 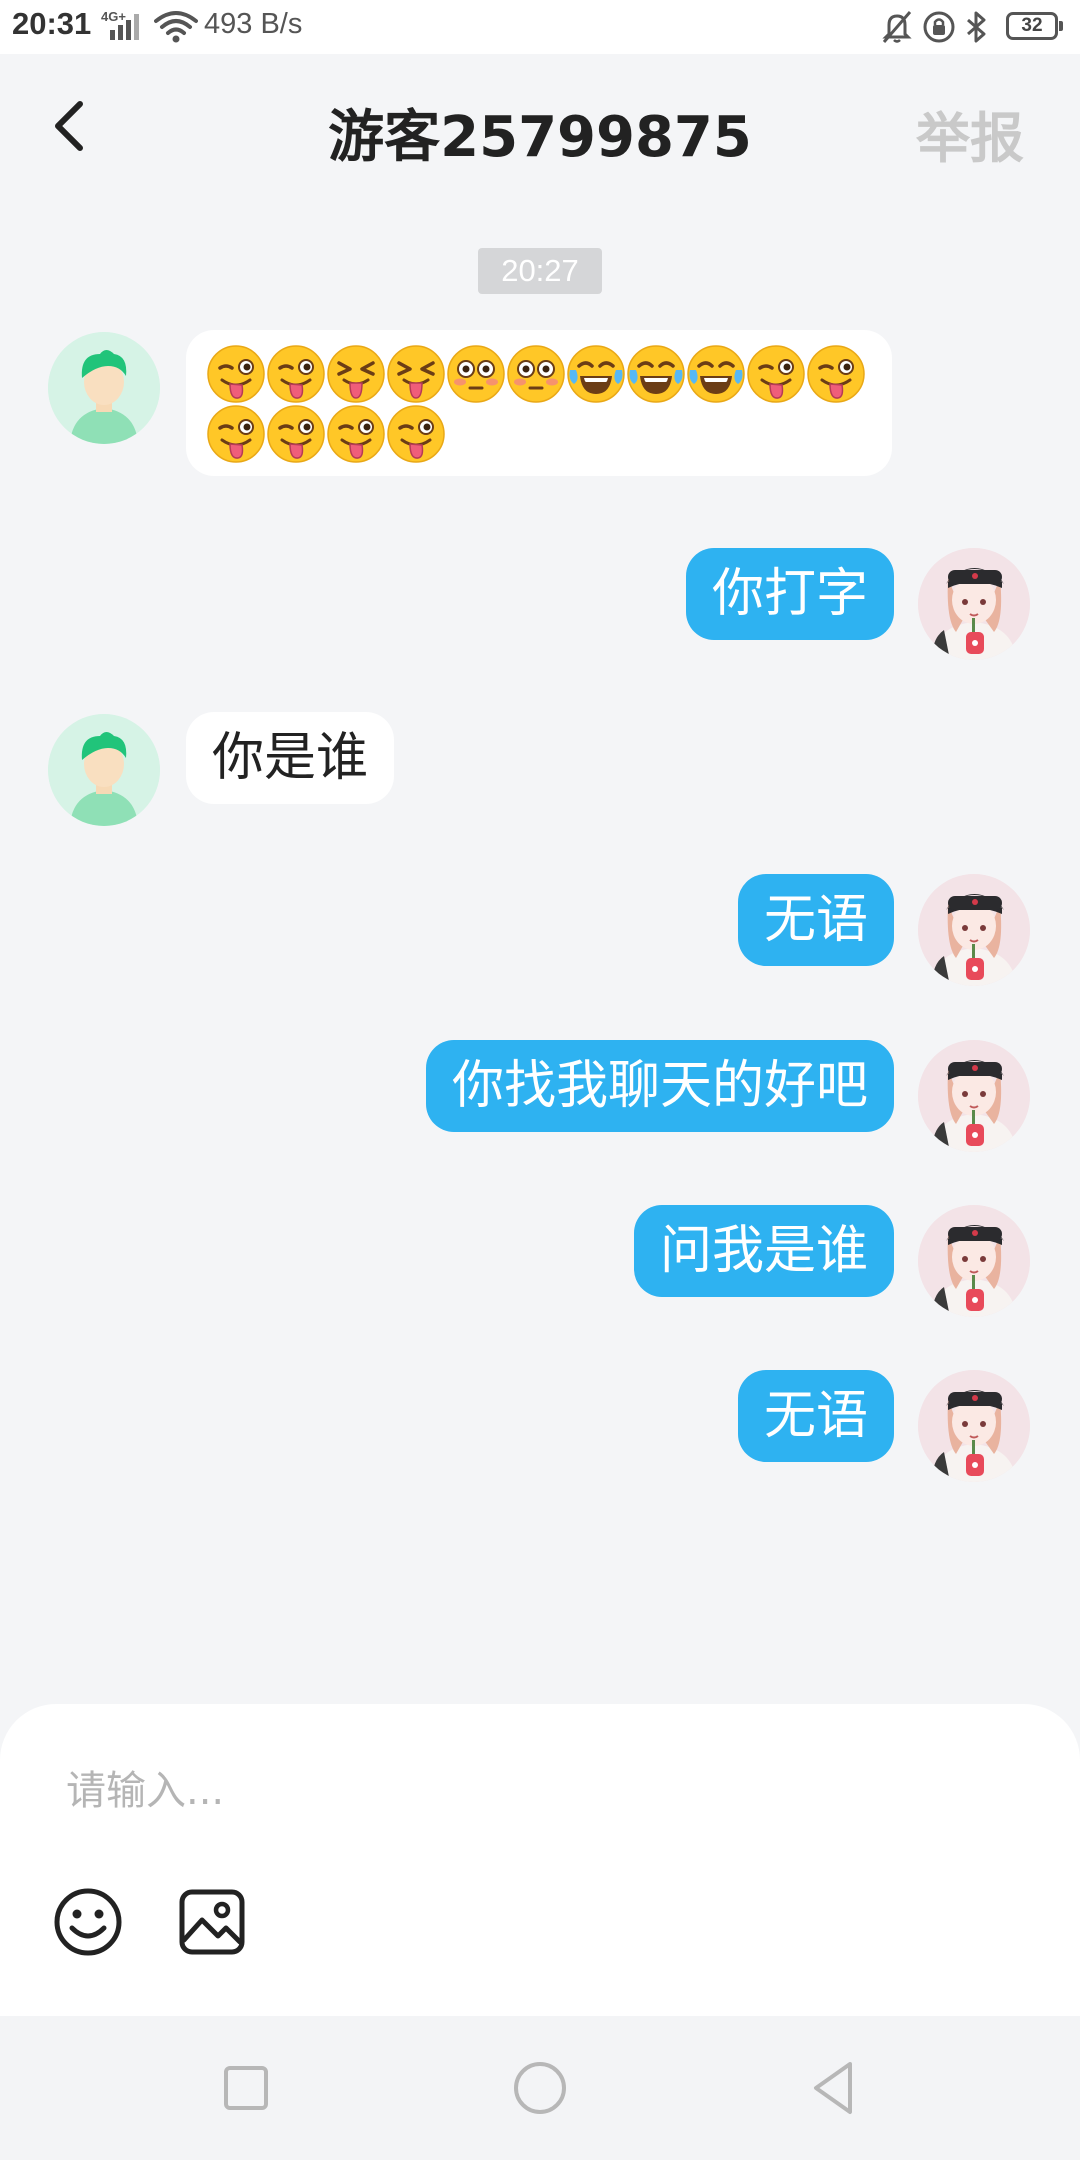 I want to click on emoji-list, so click(x=546, y=404).